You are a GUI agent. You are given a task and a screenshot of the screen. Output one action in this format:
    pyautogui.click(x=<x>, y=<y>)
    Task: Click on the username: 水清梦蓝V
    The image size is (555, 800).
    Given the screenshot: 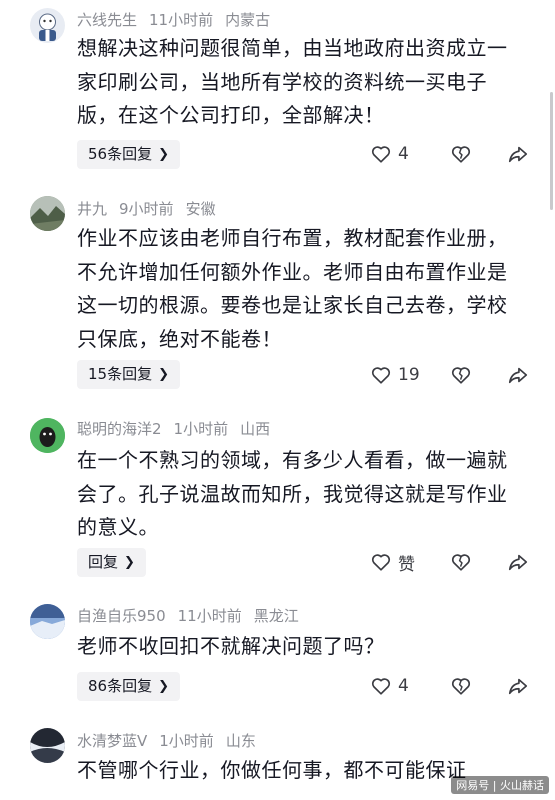 What is the action you would take?
    pyautogui.click(x=112, y=741)
    